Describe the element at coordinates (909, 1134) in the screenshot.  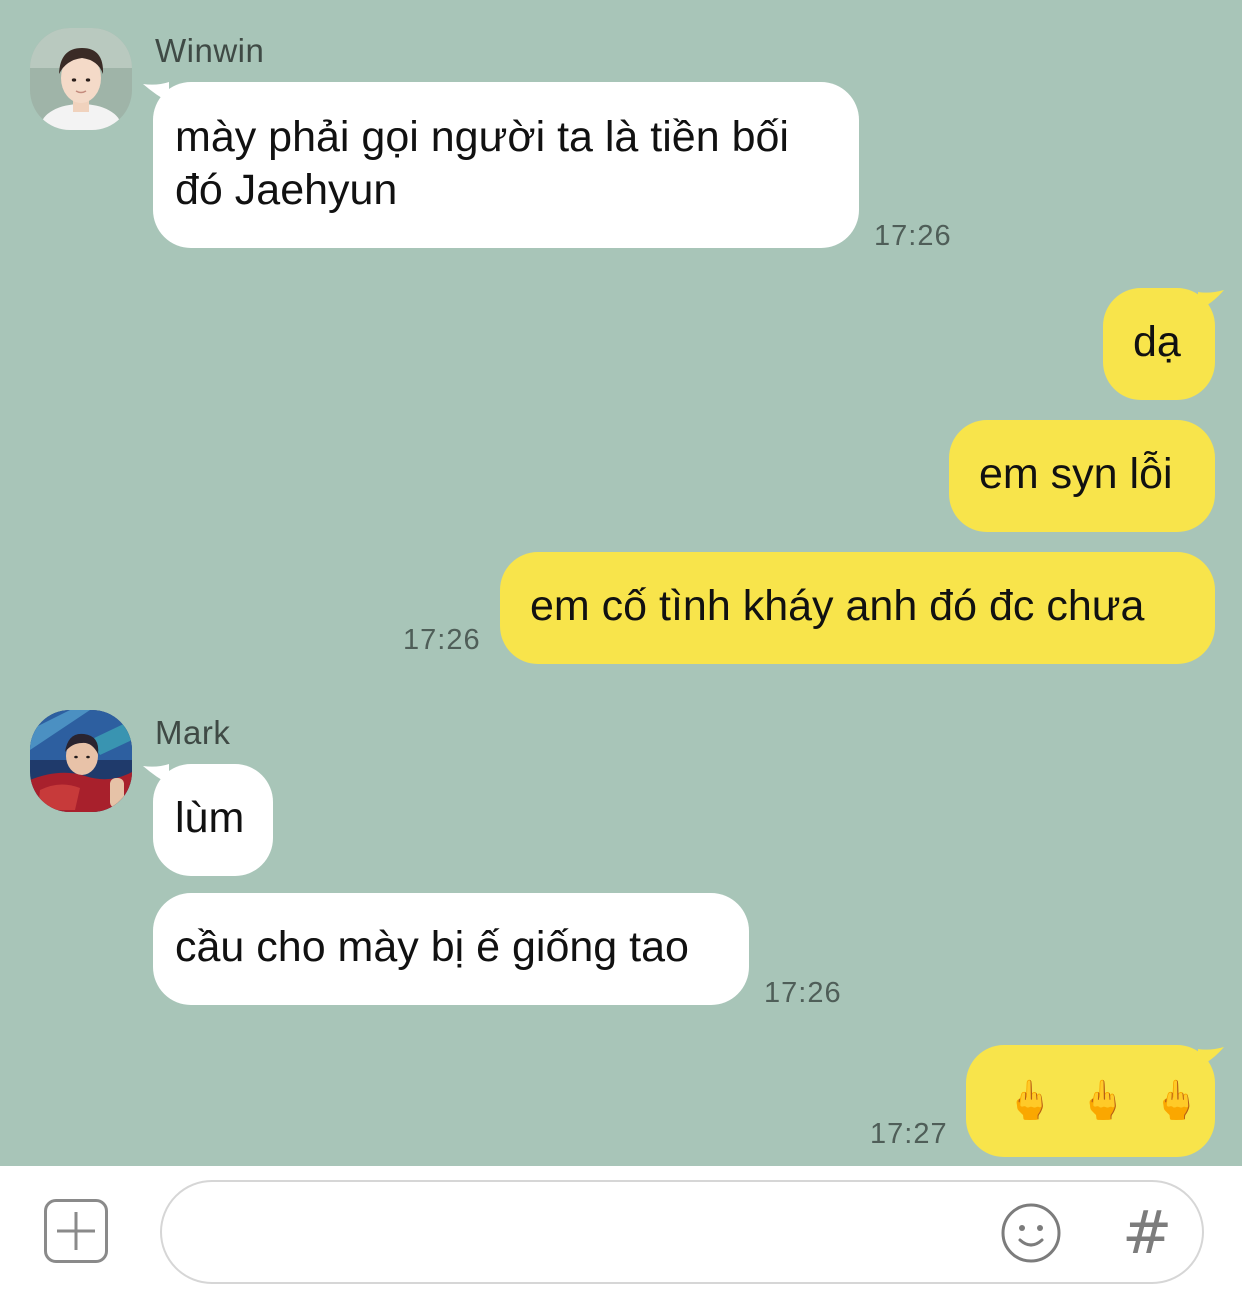
I see `message-time: 17:27` at that location.